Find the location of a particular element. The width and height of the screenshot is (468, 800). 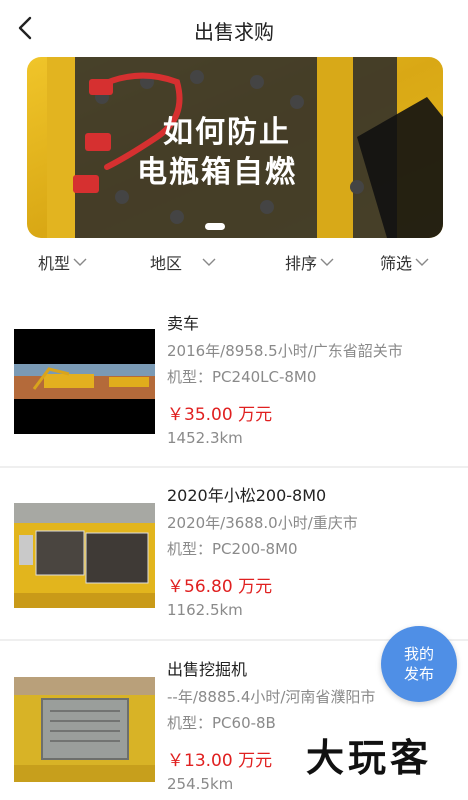

listing-model: 机型：PC200-8M0 is located at coordinates (232, 549).